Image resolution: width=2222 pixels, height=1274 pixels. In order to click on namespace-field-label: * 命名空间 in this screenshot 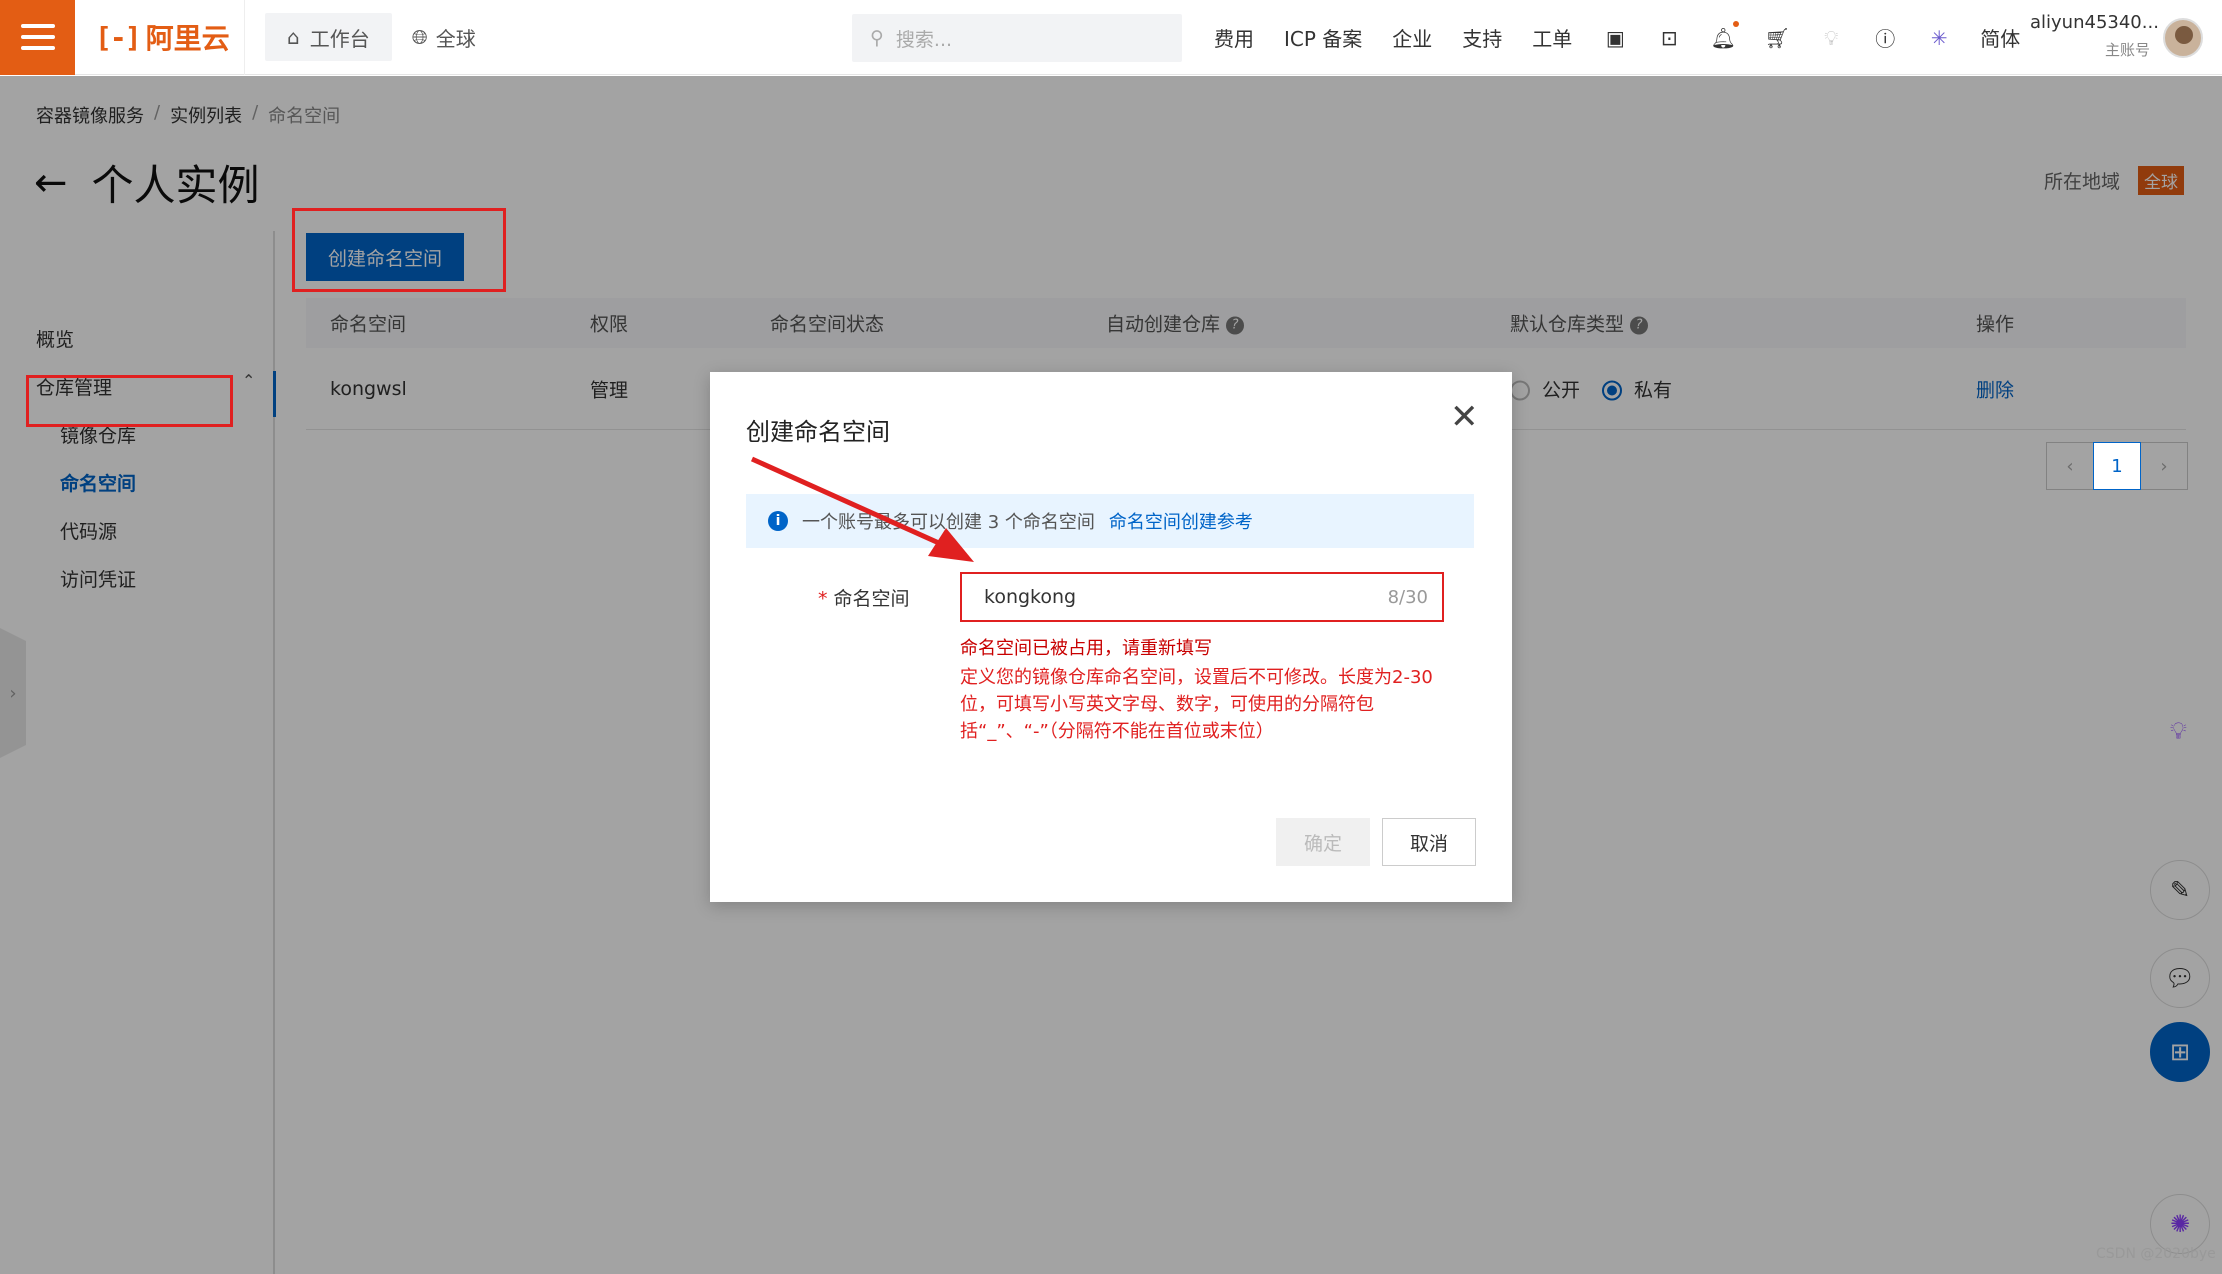, I will do `click(864, 597)`.